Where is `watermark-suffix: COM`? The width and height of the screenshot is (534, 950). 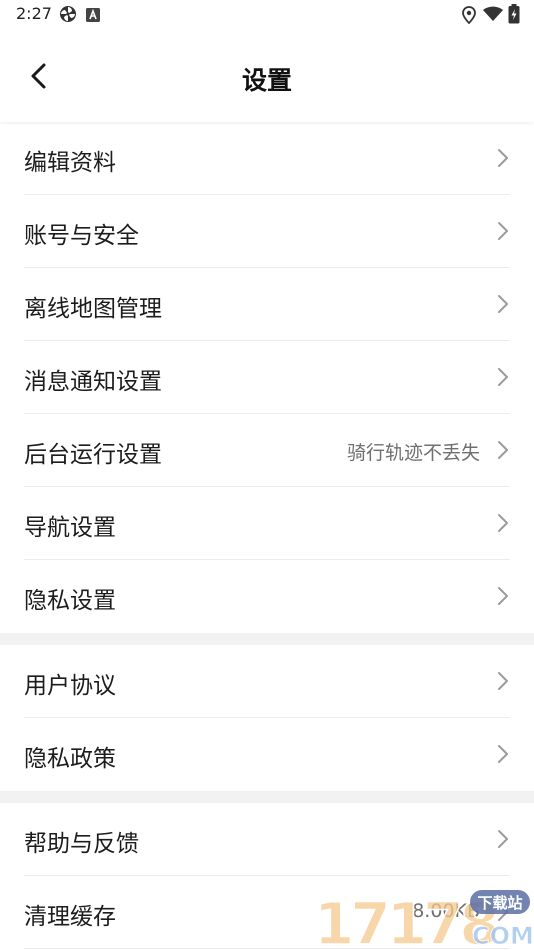
watermark-suffix: COM is located at coordinates (503, 936).